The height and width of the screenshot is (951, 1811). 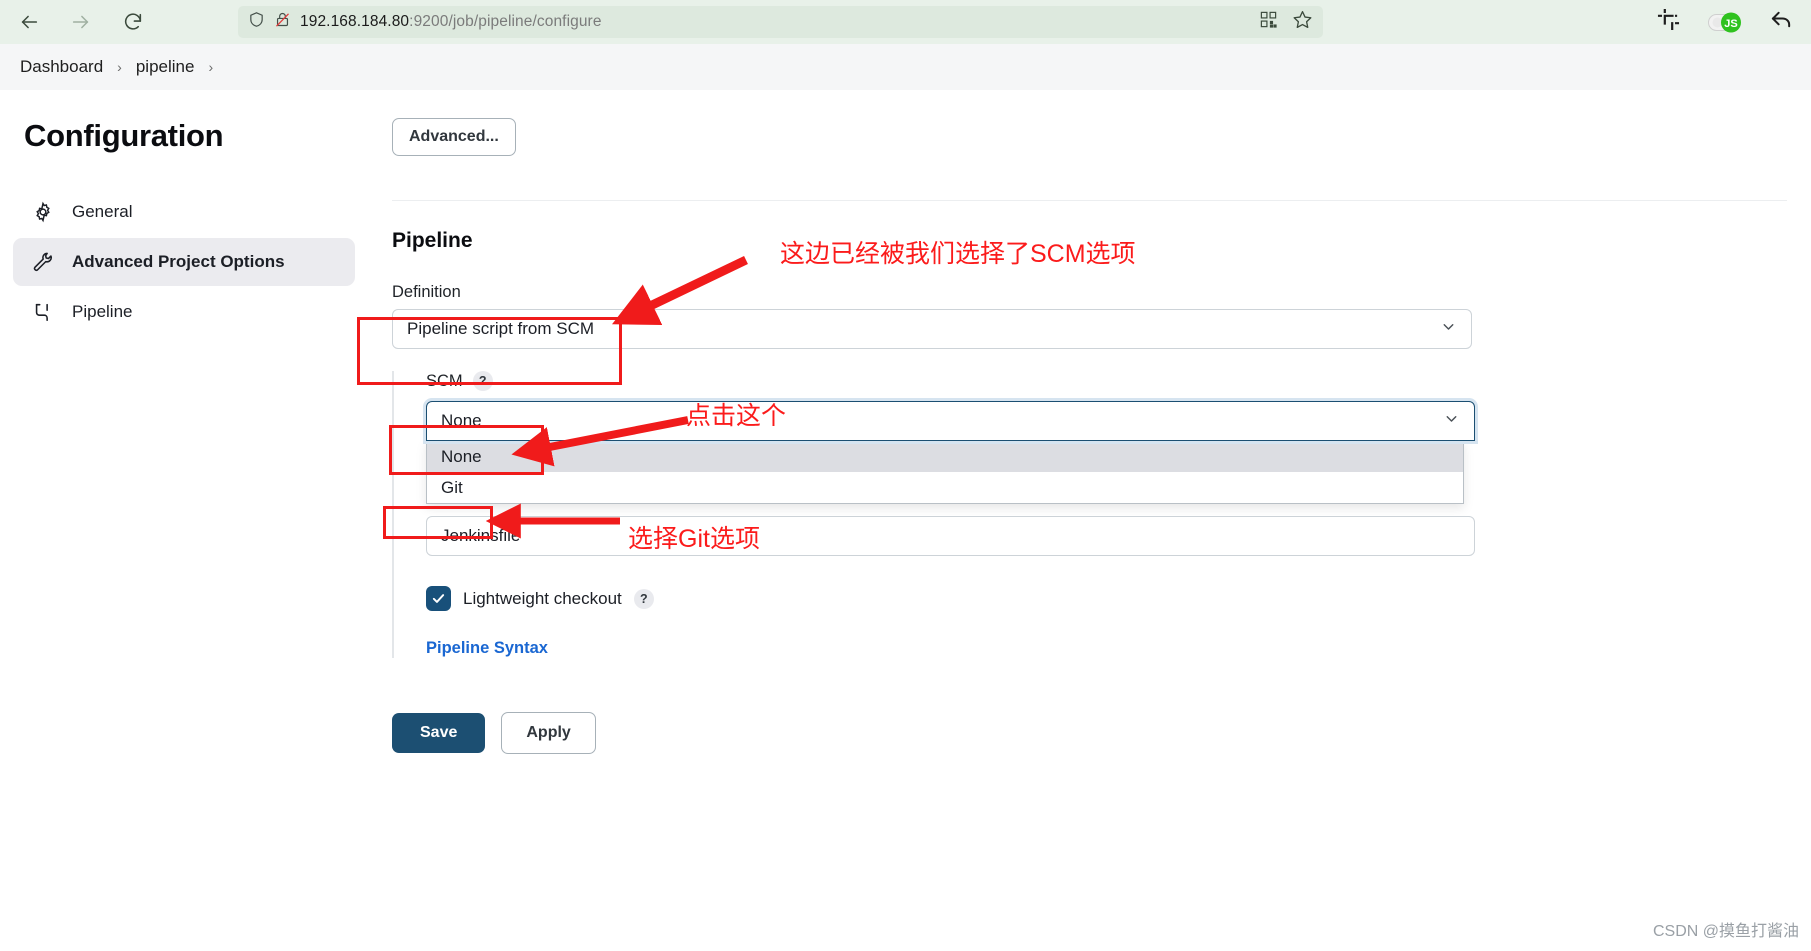 What do you see at coordinates (439, 733) in the screenshot?
I see `save-button: Save` at bounding box center [439, 733].